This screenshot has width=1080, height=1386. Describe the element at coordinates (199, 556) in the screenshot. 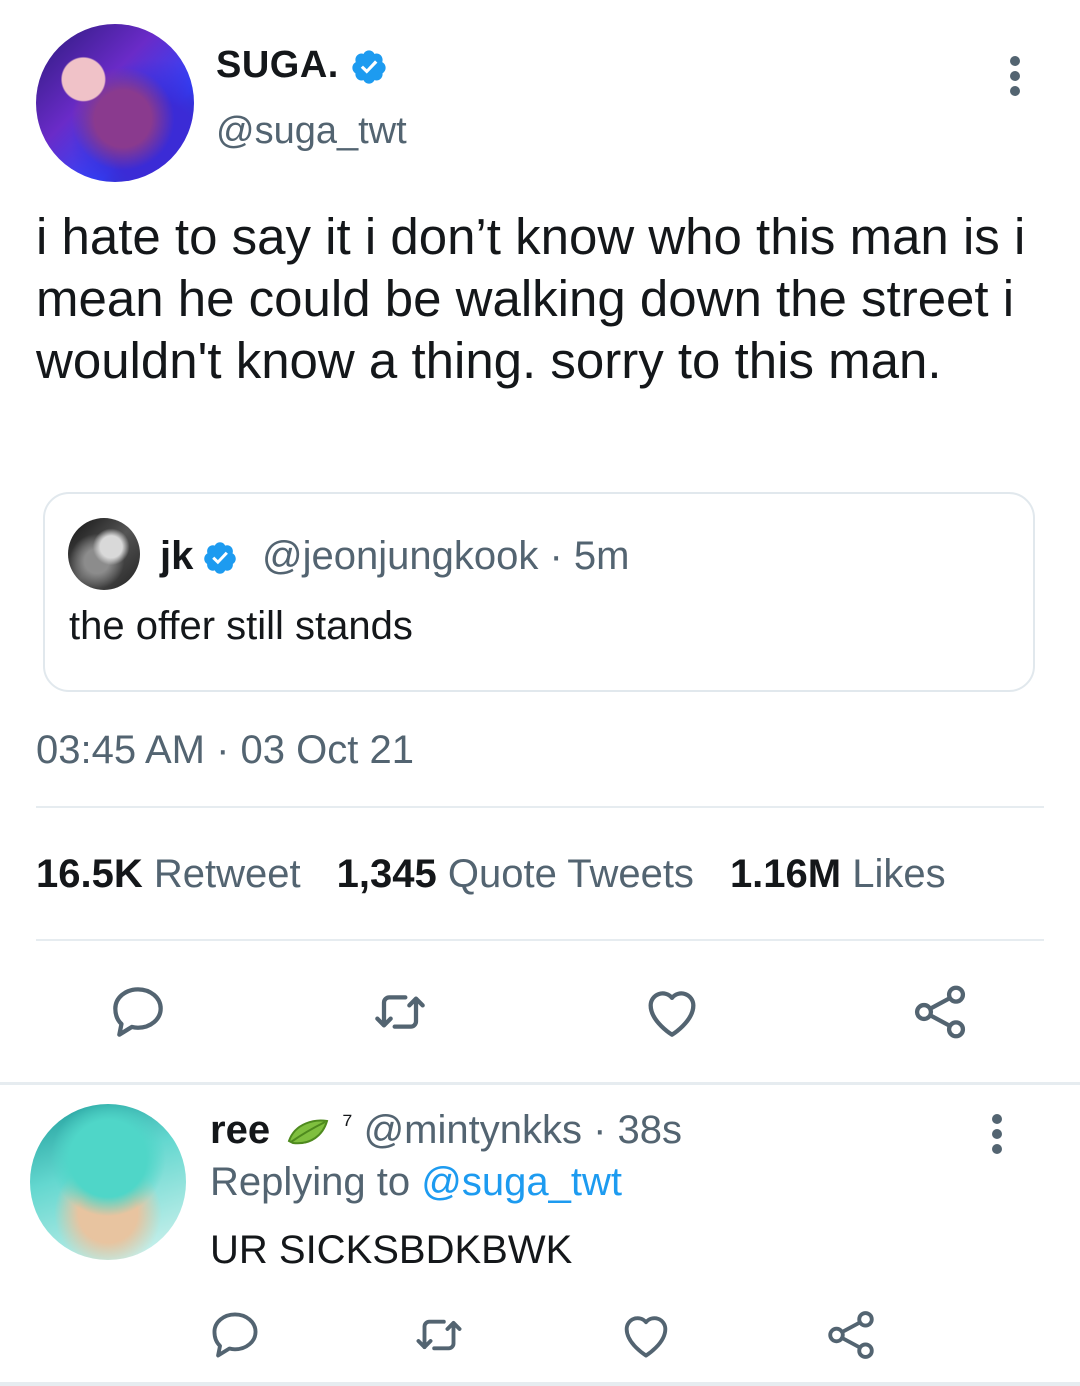

I see `quote-author-name-row: jk` at that location.